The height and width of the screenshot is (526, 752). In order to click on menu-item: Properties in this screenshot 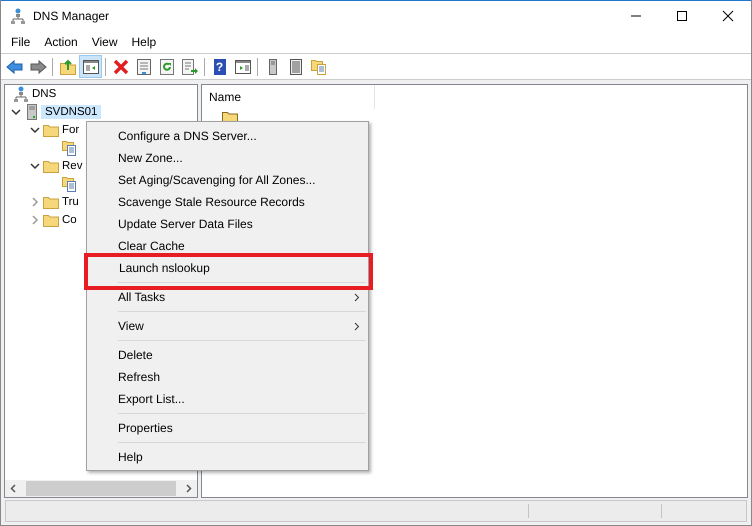, I will do `click(227, 428)`.